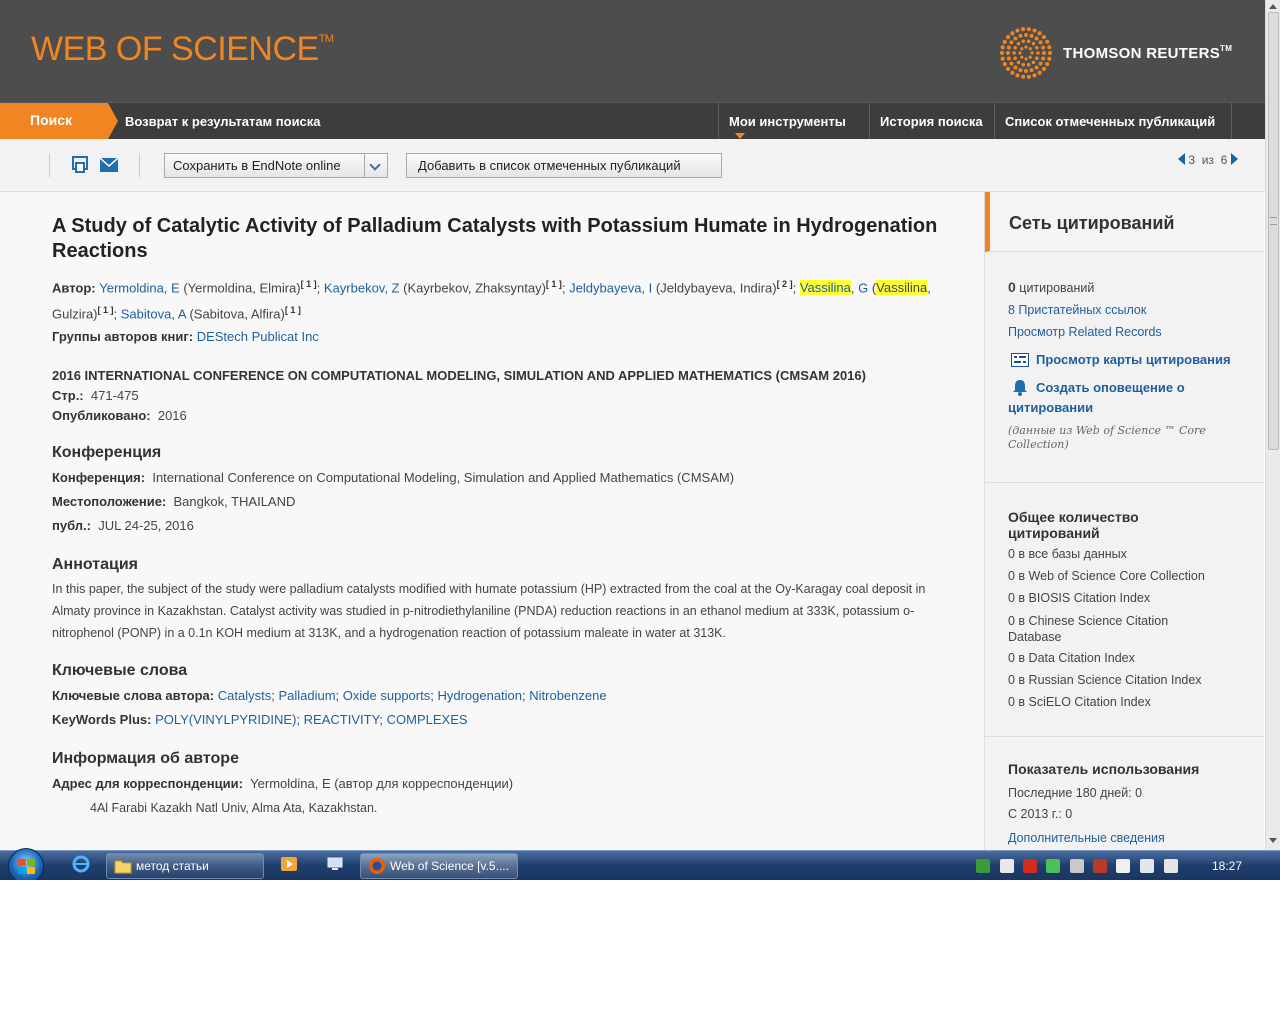  Describe the element at coordinates (564, 165) in the screenshot. I see `add-to-marked-list-button: Добавить в список отмеченных публикаций` at that location.